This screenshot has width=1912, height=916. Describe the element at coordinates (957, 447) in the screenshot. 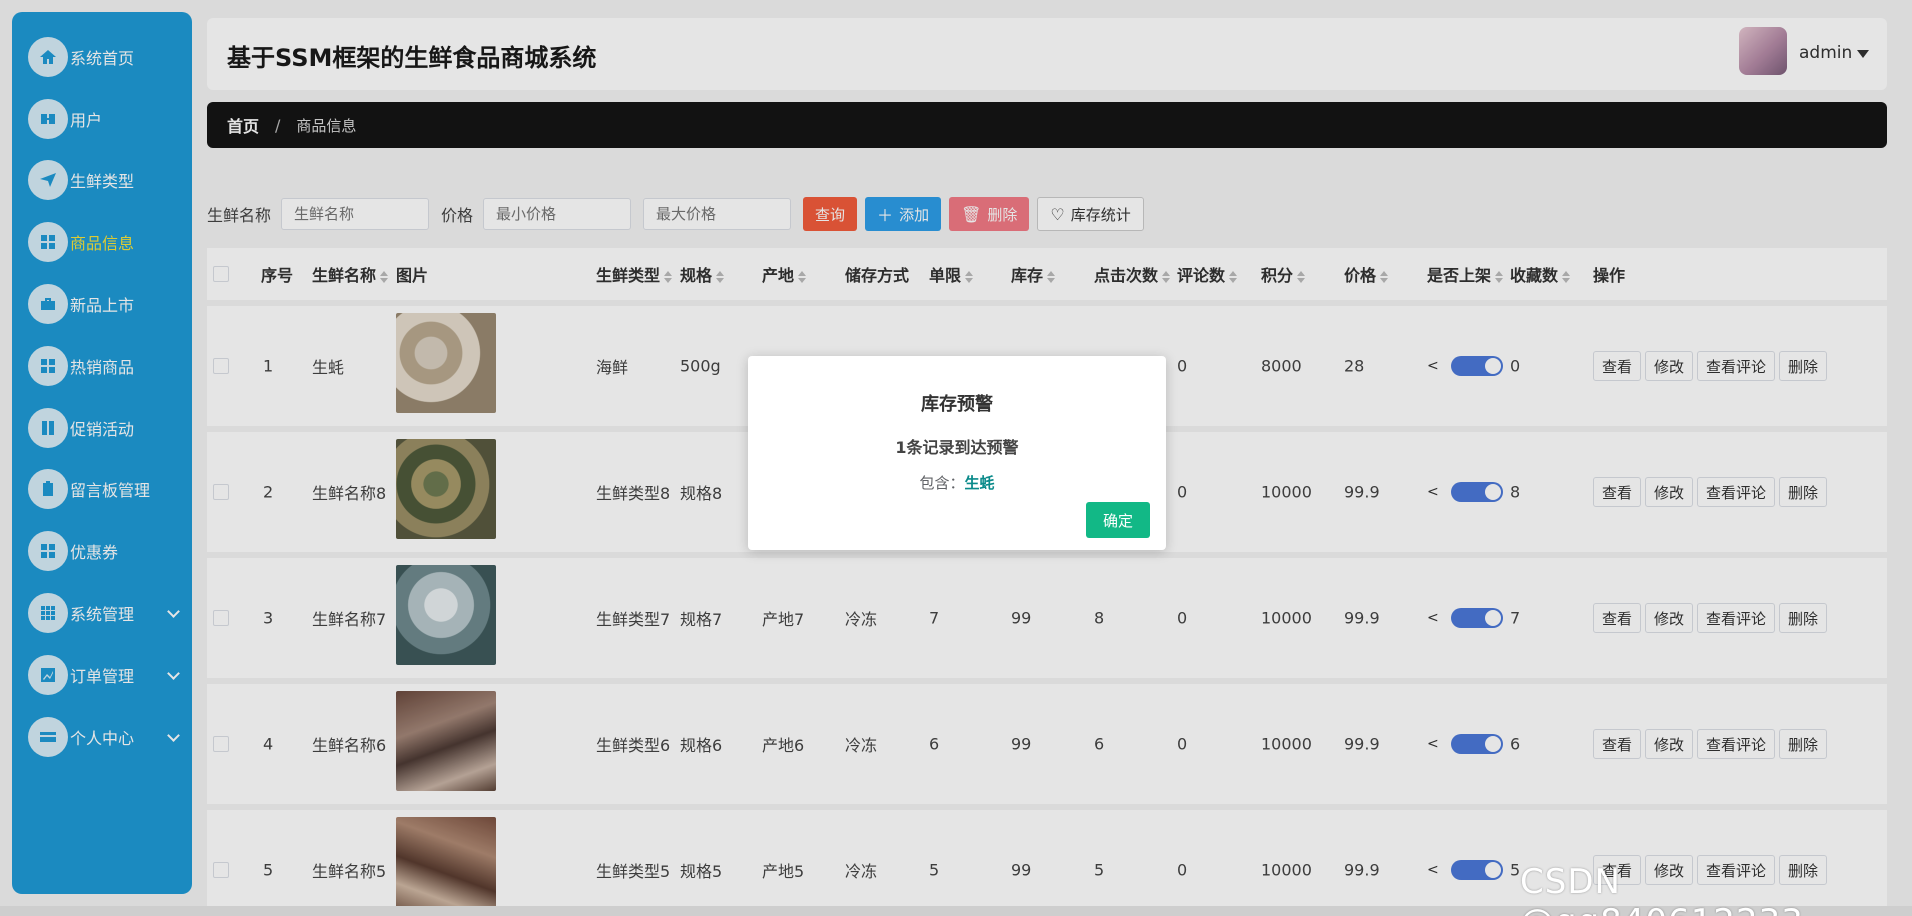

I see `dialog-message: 1条记录到达预警` at that location.